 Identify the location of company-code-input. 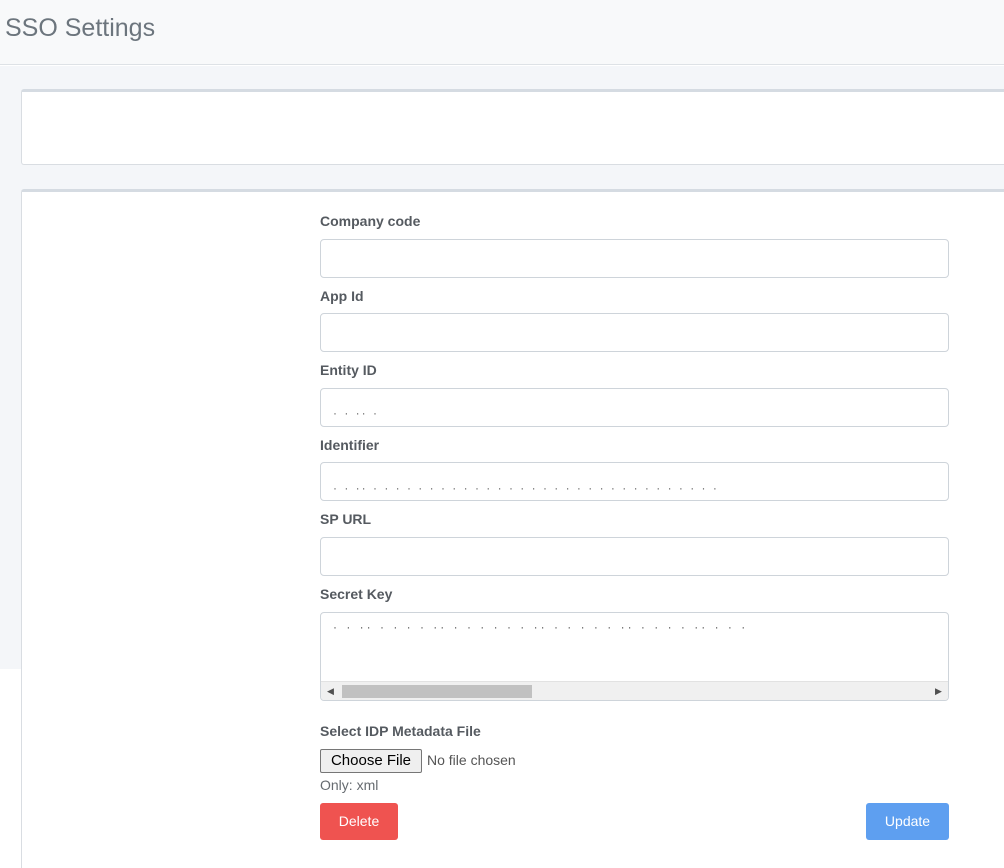
(634, 258).